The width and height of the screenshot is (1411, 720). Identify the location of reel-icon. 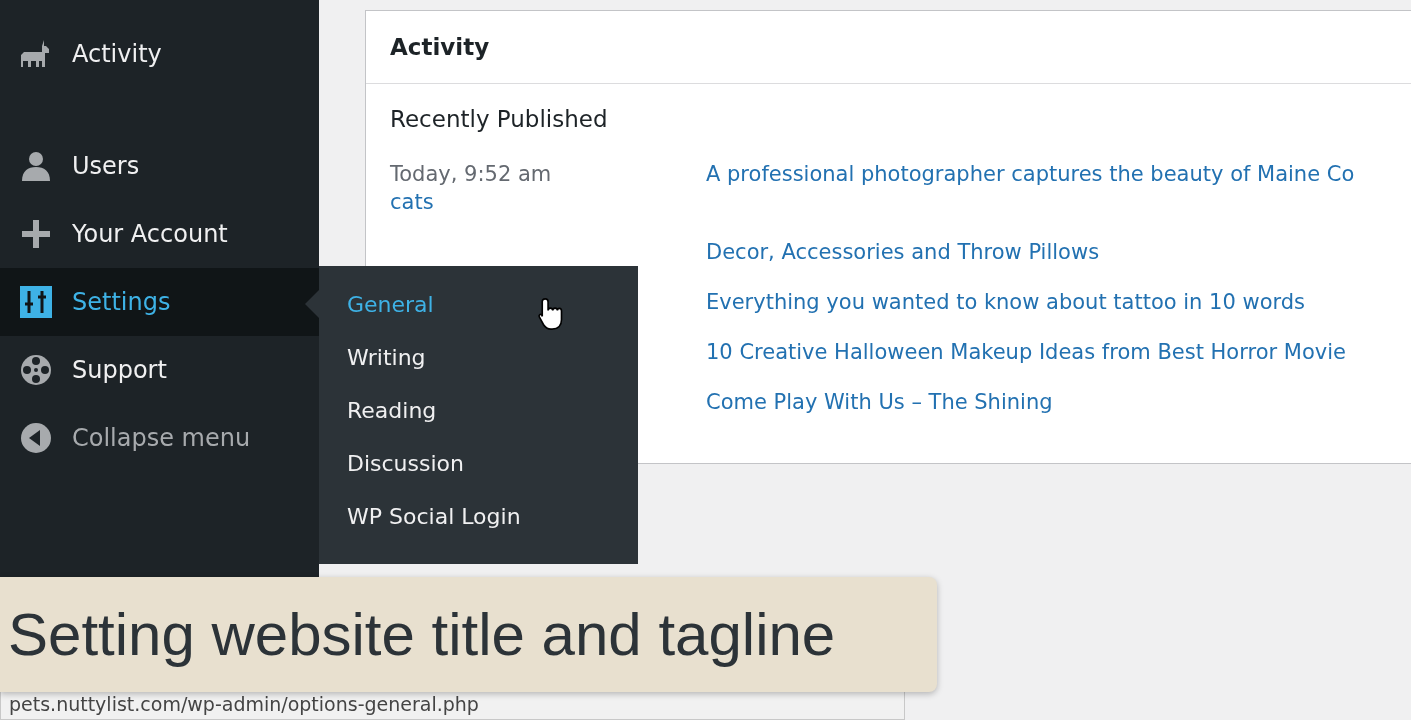
(36, 370).